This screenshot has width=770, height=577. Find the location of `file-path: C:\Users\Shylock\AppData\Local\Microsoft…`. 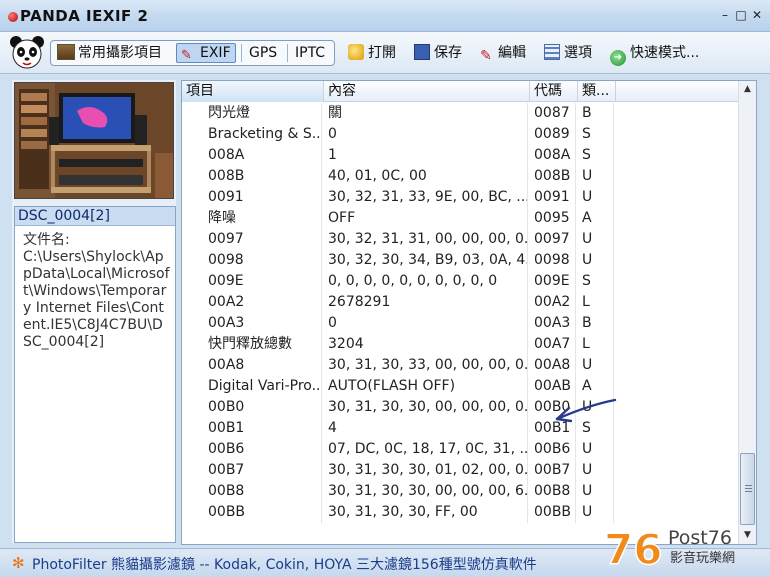

file-path: C:\Users\Shylock\AppData\Local\Microsoft… is located at coordinates (96, 299).